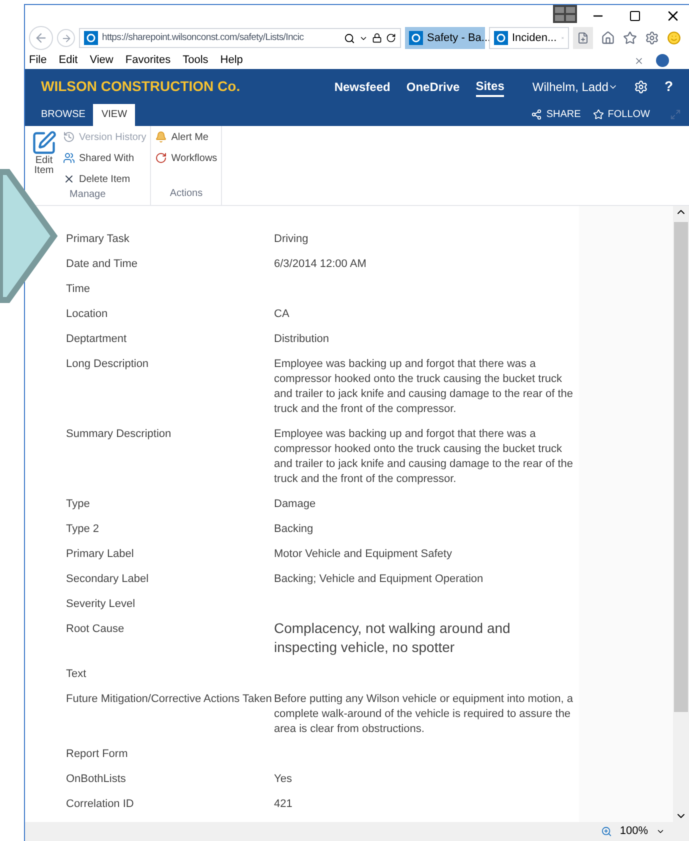  I want to click on field-value: Backing; Vehicle and Equipment Operation, so click(379, 579).